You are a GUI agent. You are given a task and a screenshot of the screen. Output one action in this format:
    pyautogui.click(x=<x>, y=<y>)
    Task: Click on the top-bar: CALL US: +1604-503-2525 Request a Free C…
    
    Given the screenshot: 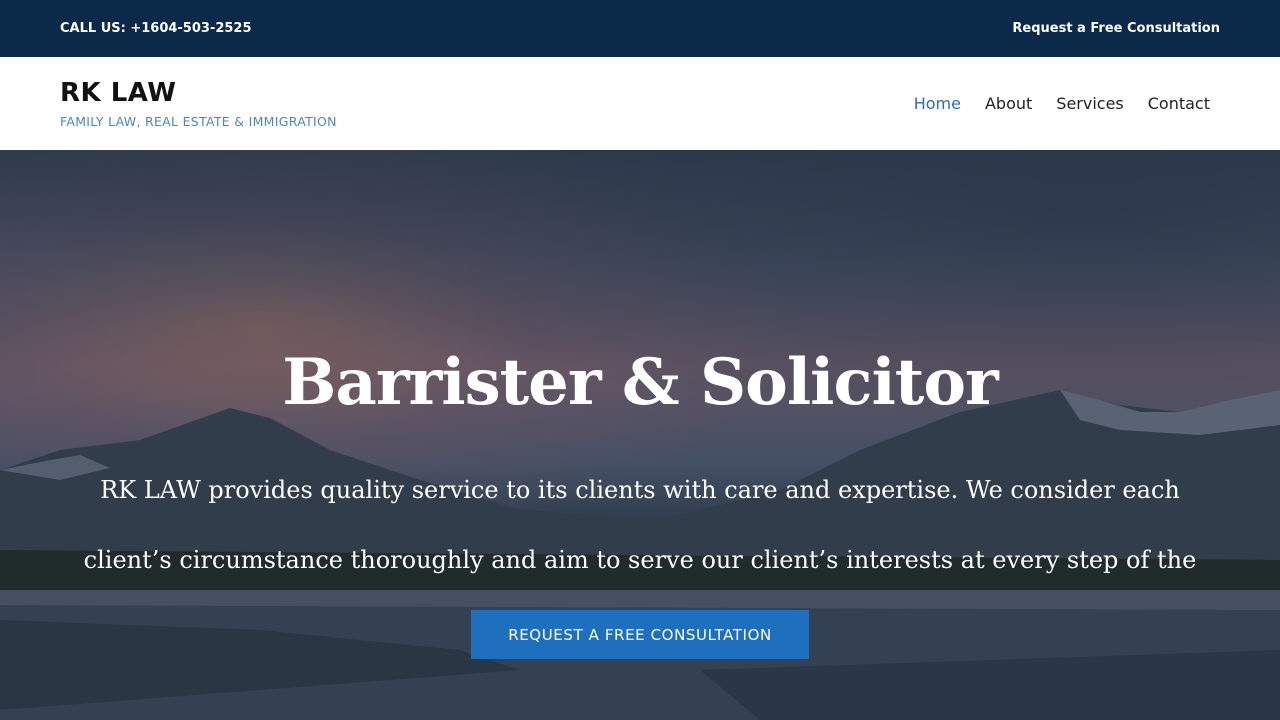 What is the action you would take?
    pyautogui.click(x=640, y=28)
    